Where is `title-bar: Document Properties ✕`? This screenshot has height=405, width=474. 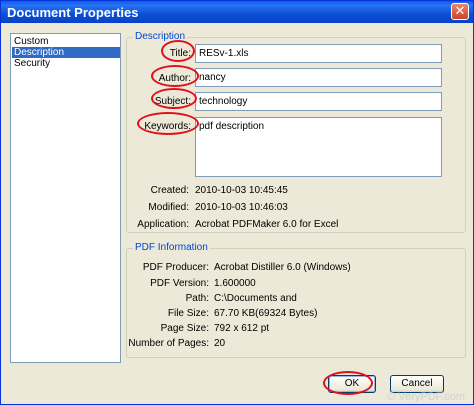
title-bar: Document Properties ✕ is located at coordinates (237, 12).